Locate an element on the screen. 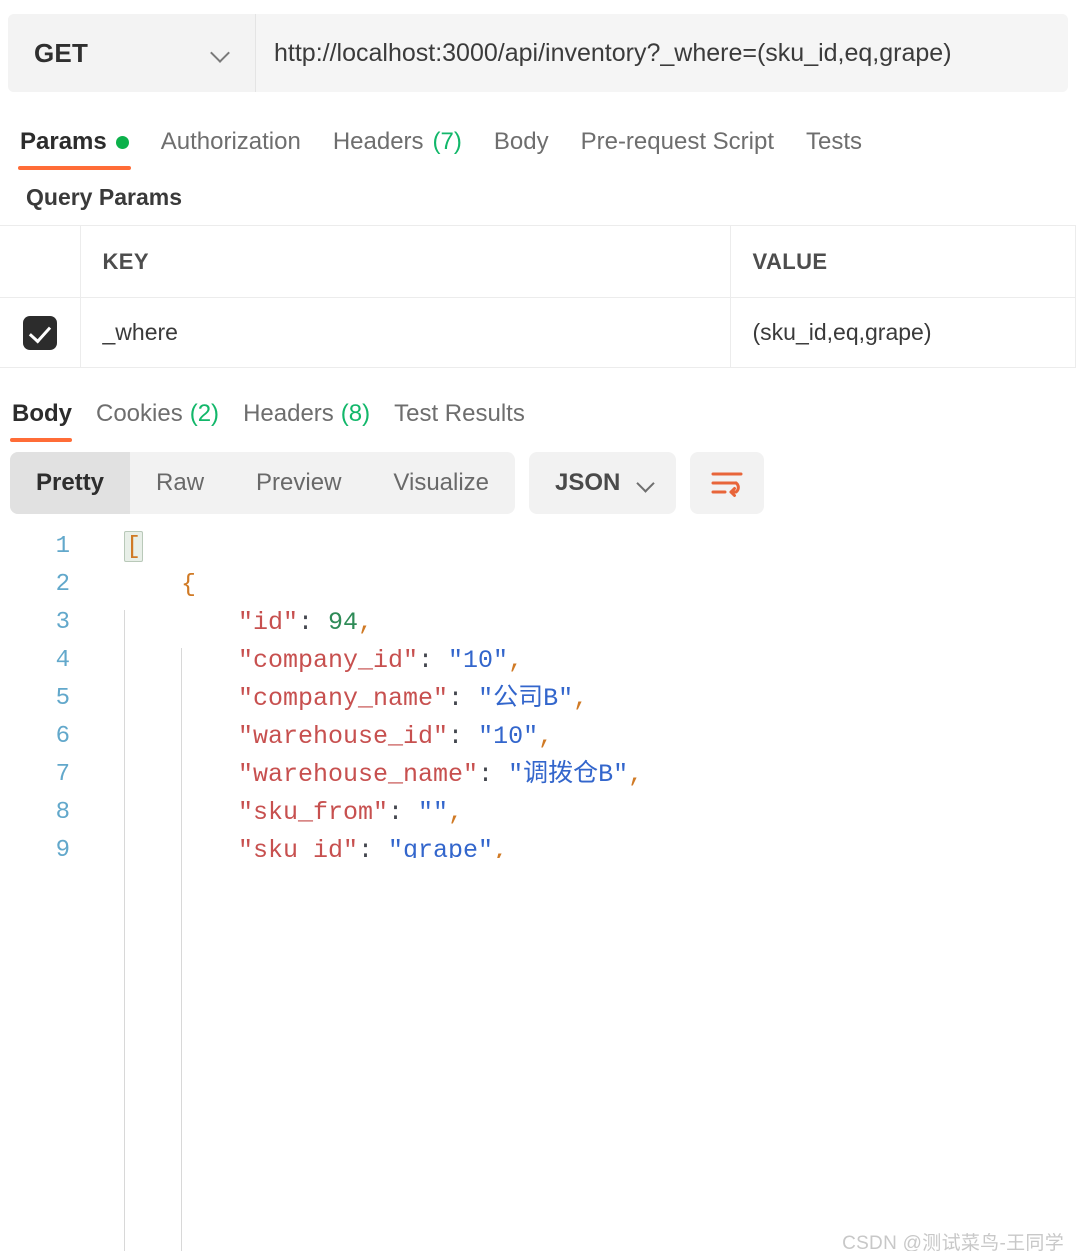 Image resolution: width=1076 pixels, height=1251 pixels. tab-pre-request-script: Pre-request Script is located at coordinates (683, 149).